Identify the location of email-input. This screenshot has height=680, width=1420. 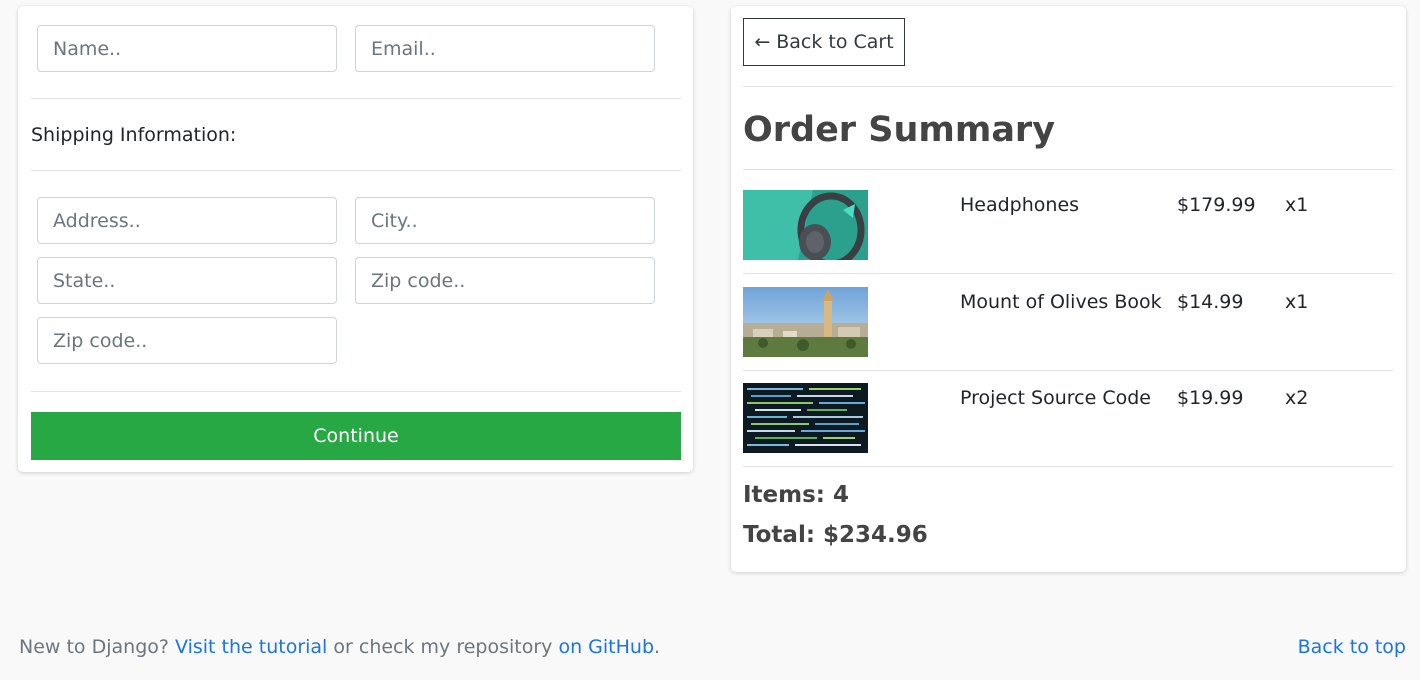
(505, 48).